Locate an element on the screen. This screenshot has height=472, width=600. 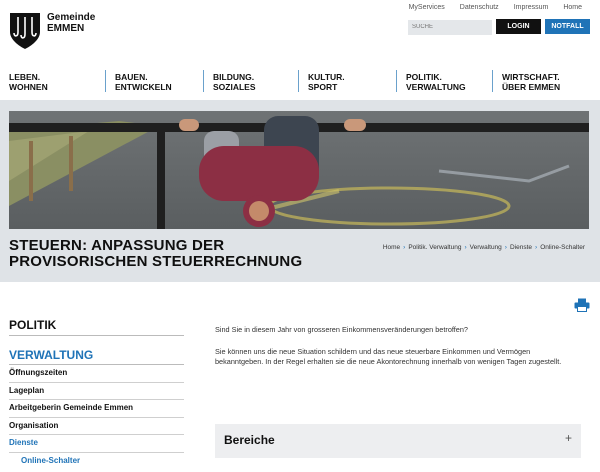
breadcrumb-item: Dienste is located at coordinates (521, 247).